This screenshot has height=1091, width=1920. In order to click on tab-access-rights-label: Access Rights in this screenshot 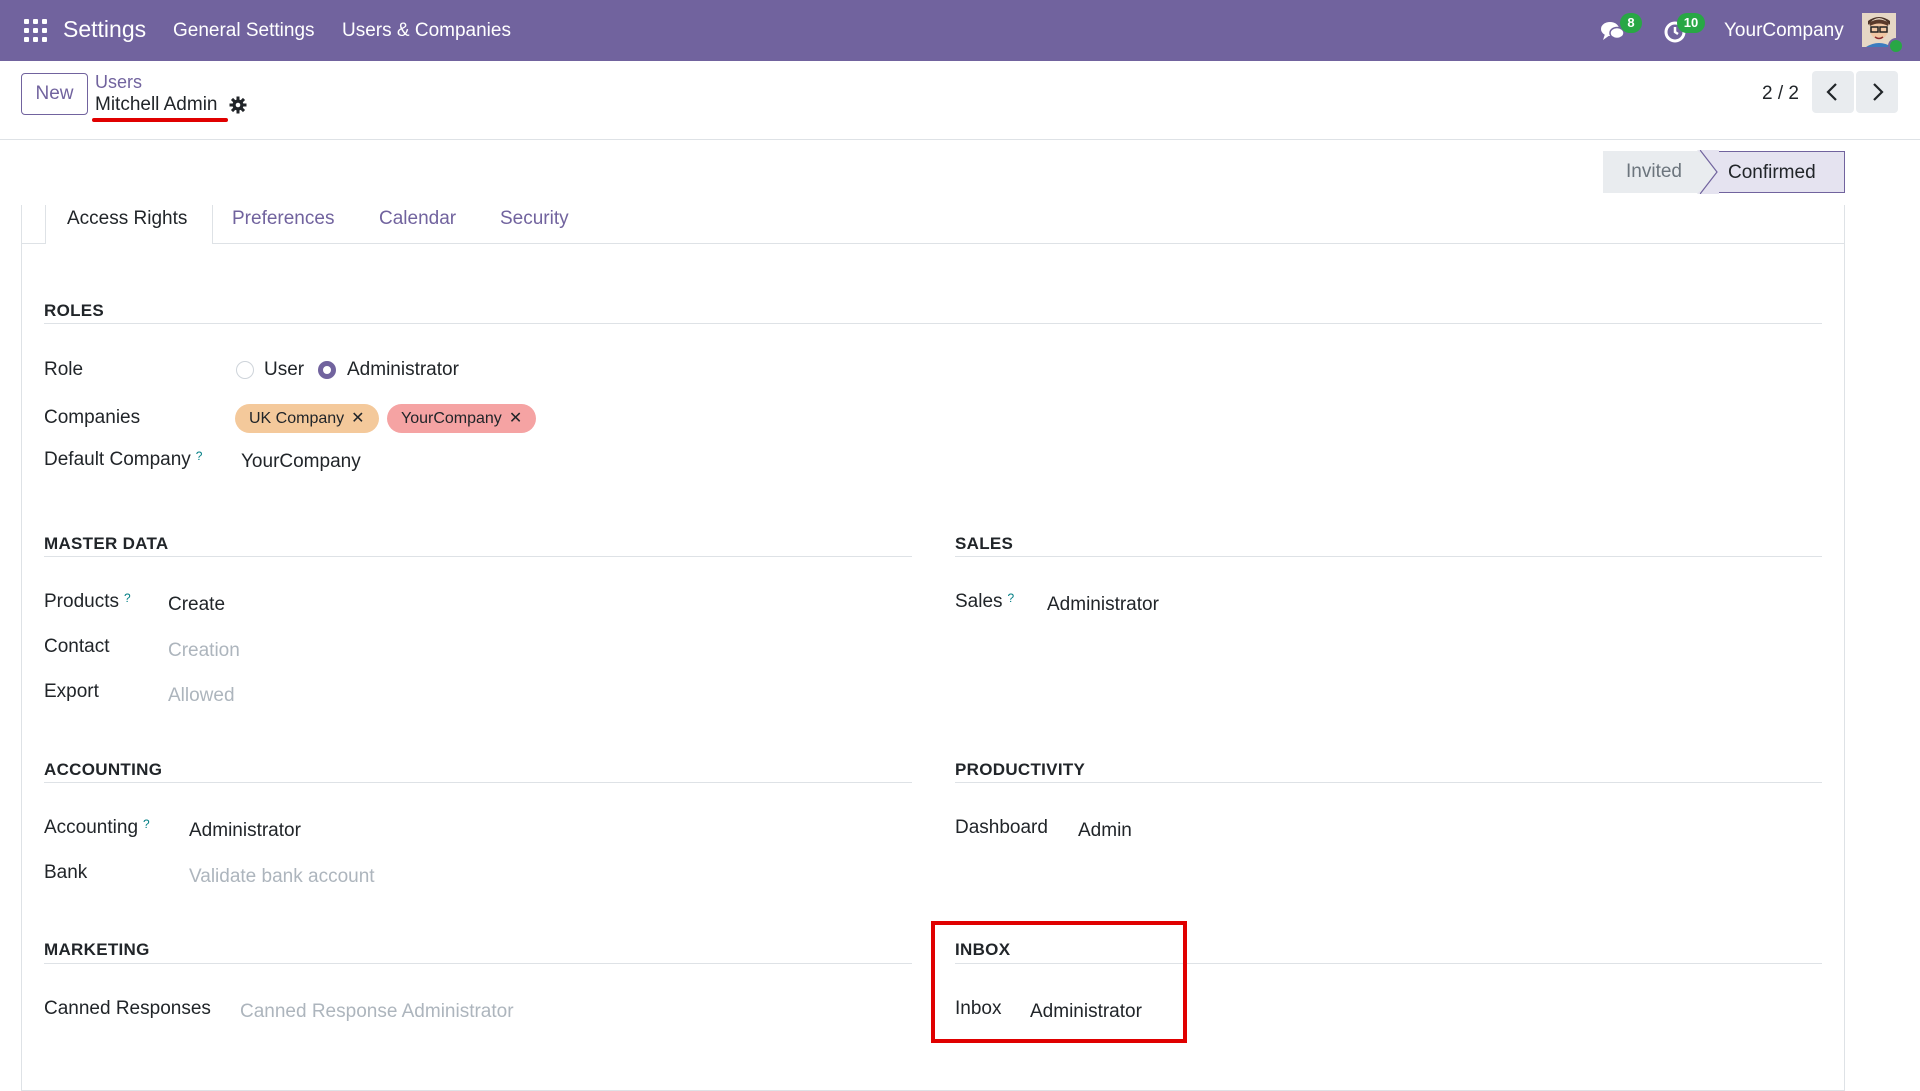, I will do `click(127, 218)`.